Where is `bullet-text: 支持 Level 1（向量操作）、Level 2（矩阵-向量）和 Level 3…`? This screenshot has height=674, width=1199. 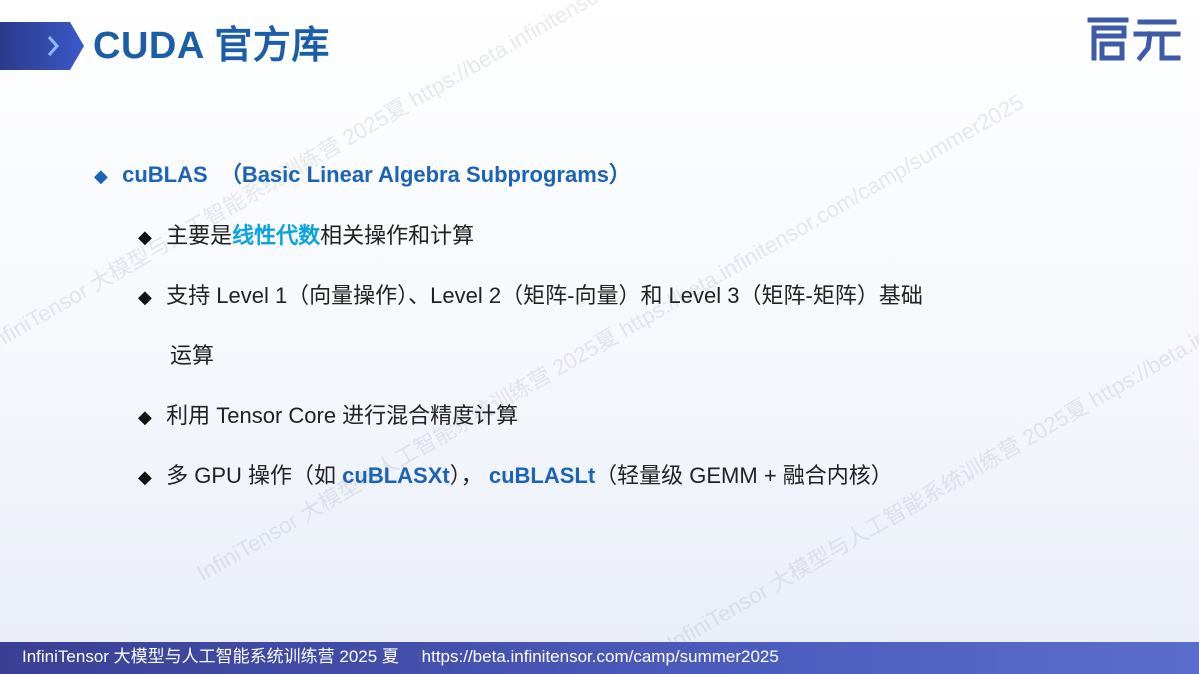
bullet-text: 支持 Level 1（向量操作）、Level 2（矩阵-向量）和 Level 3… is located at coordinates (544, 295).